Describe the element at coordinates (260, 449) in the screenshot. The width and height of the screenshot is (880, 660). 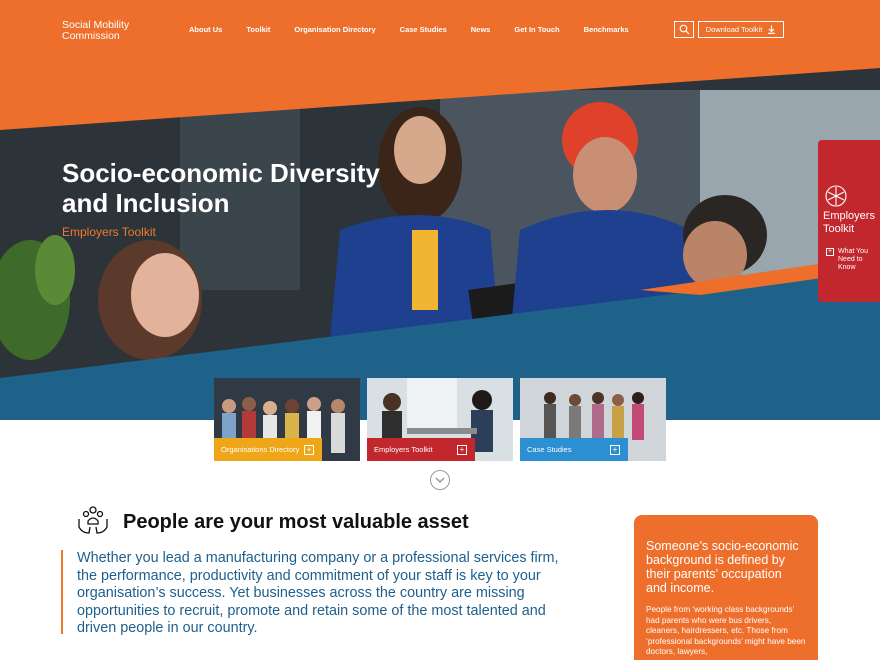
I see `card-label: Organisations Directory` at that location.